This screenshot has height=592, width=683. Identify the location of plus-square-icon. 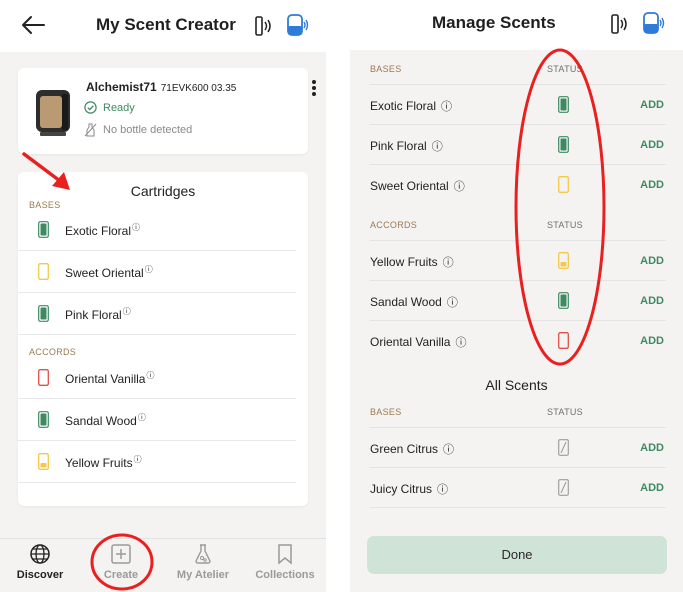
(121, 554).